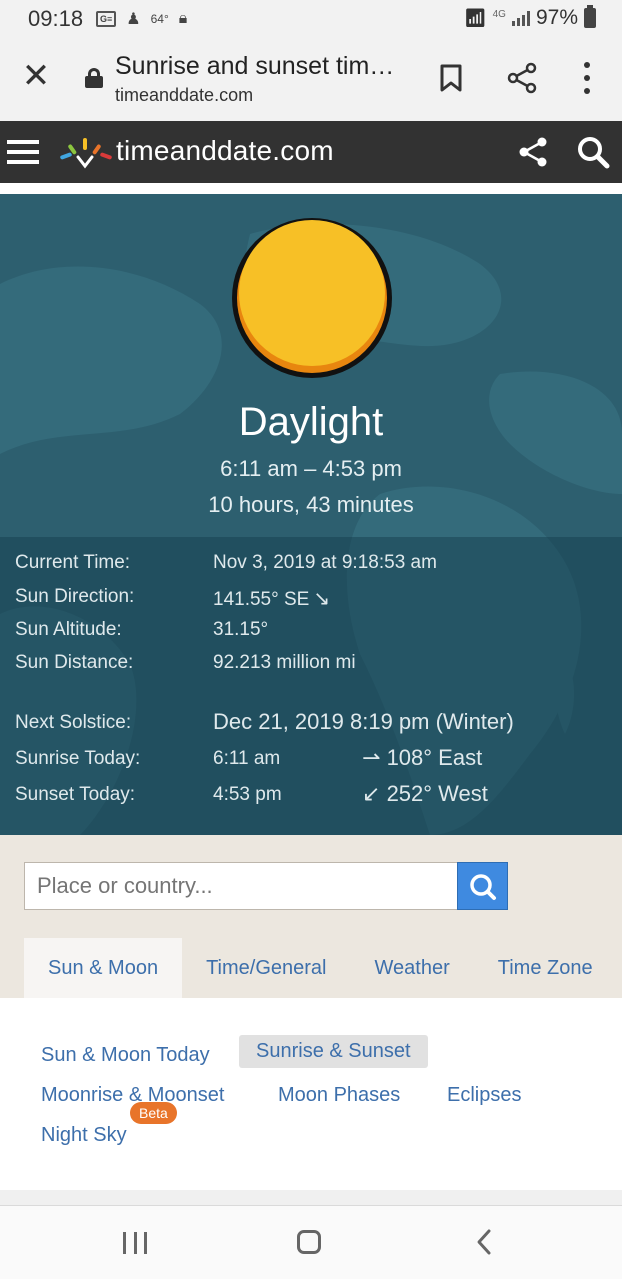 The width and height of the screenshot is (622, 1279). I want to click on current-time-row: Current Time: Nov 3, 2019 at 9:18:53 am, so click(311, 567).